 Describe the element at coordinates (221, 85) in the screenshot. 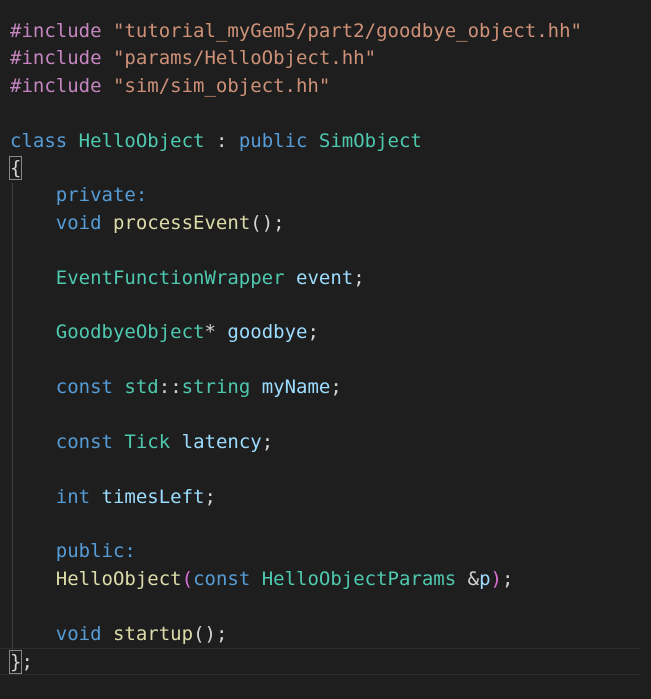

I see `code-token: "sim/sim_object.hh"` at that location.